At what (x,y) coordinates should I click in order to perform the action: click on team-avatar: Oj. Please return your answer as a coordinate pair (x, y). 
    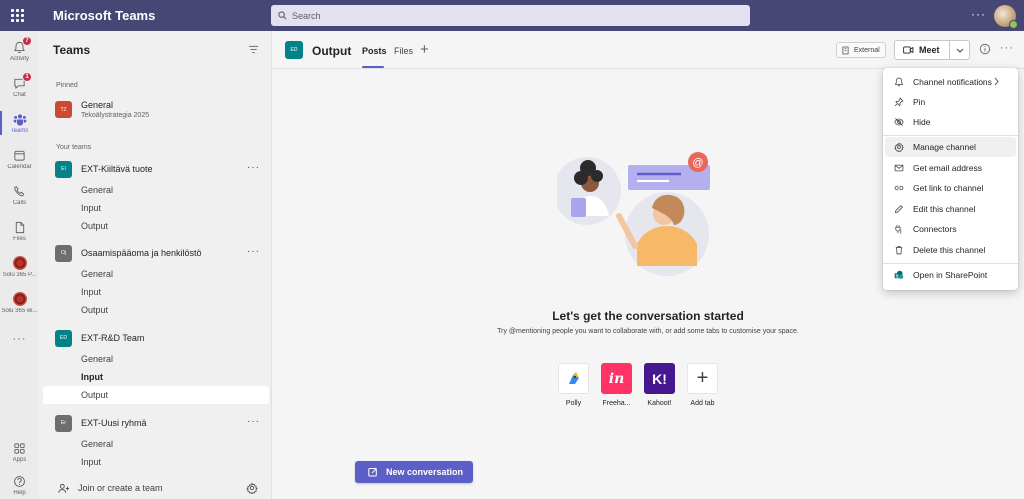
    Looking at the image, I should click on (63, 253).